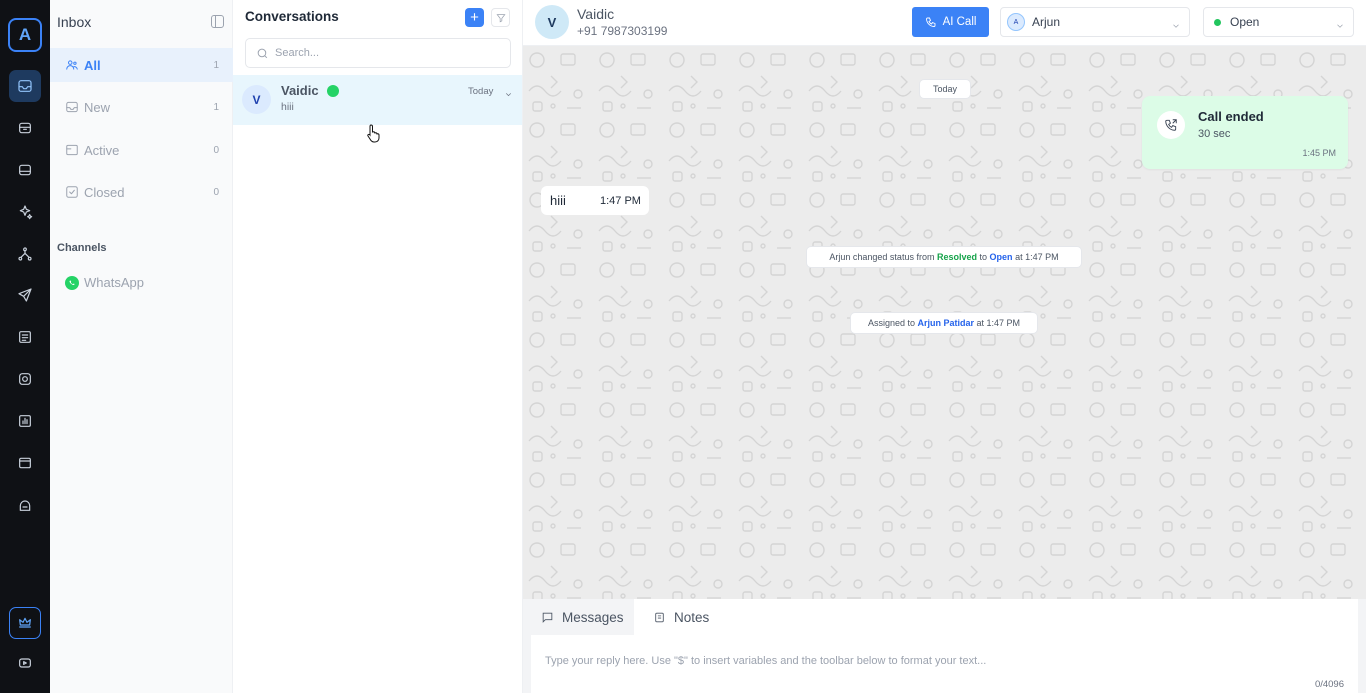  What do you see at coordinates (622, 31) in the screenshot?
I see `contact-phone: +91 7987303199` at bounding box center [622, 31].